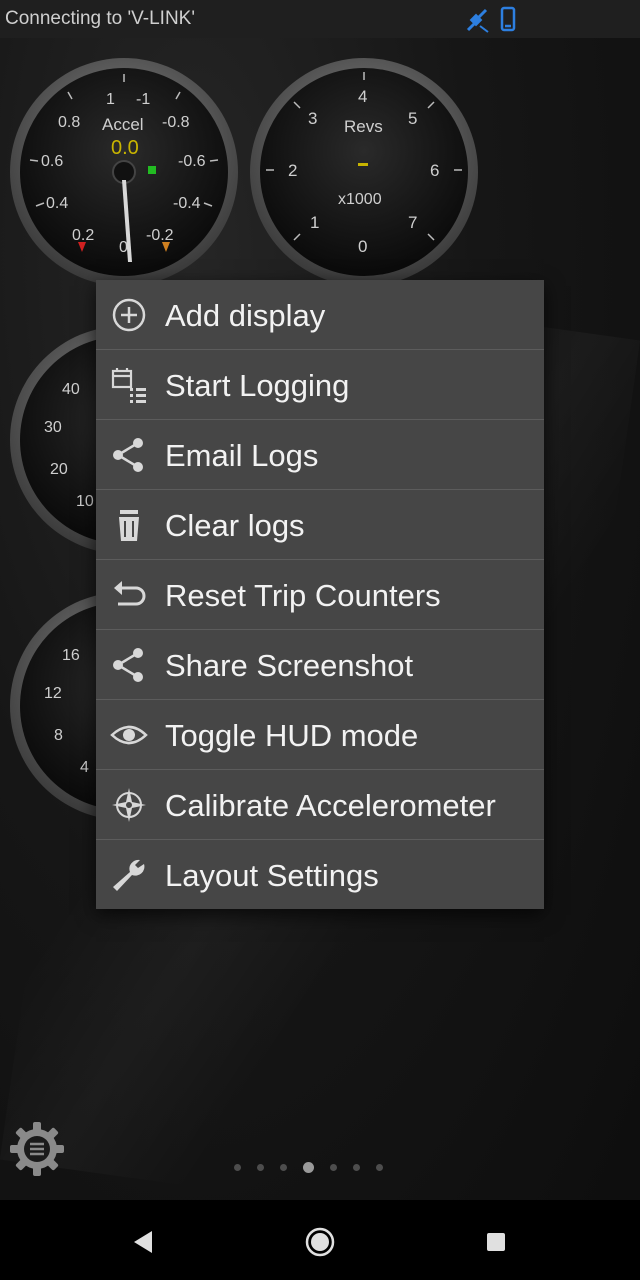 The image size is (640, 1280). Describe the element at coordinates (52, 161) in the screenshot. I see `accel-tick-06: 0.6` at that location.